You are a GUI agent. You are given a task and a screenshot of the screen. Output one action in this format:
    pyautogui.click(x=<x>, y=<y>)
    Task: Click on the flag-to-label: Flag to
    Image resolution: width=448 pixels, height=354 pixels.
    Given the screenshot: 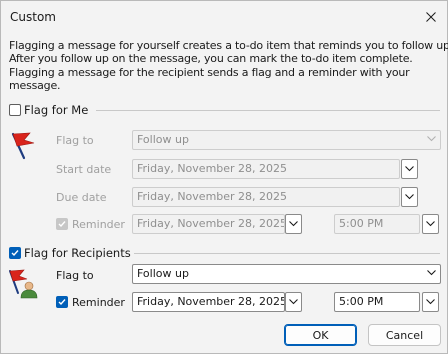 What is the action you would take?
    pyautogui.click(x=75, y=140)
    